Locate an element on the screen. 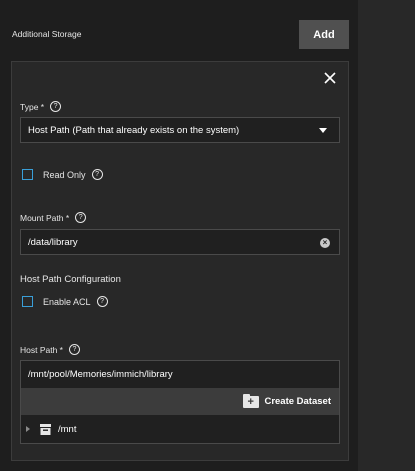 This screenshot has height=471, width=415. read-only-row: Read Only ? is located at coordinates (62, 174).